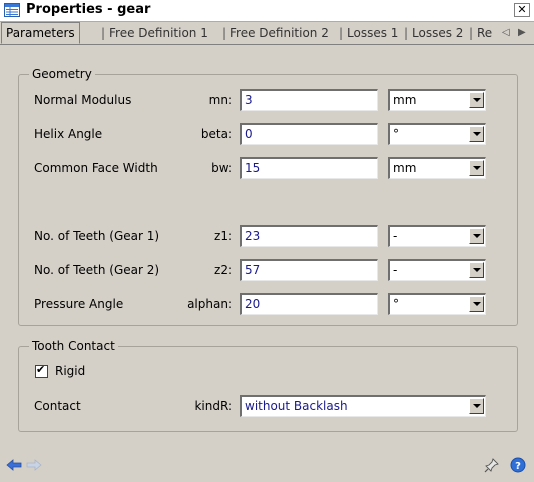 Image resolution: width=534 pixels, height=482 pixels. What do you see at coordinates (70, 371) in the screenshot?
I see `rigid-label: Rigid` at bounding box center [70, 371].